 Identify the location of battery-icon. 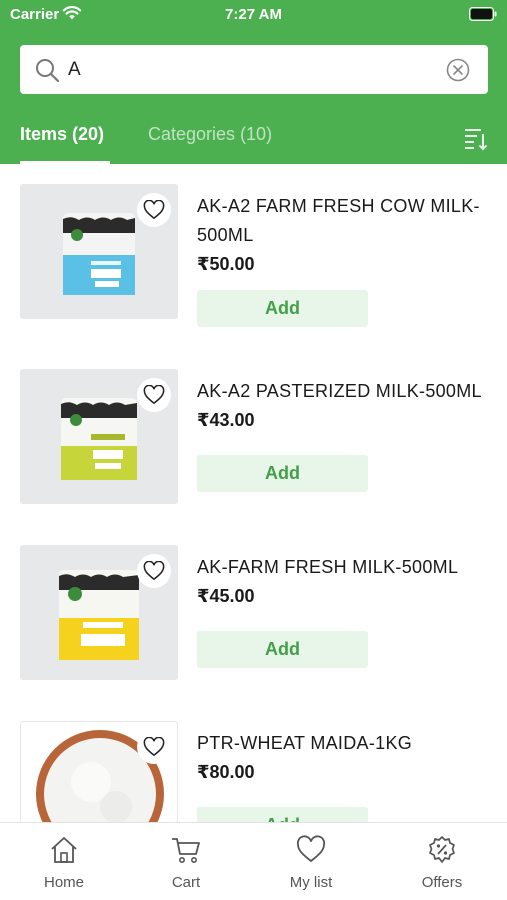
(483, 14).